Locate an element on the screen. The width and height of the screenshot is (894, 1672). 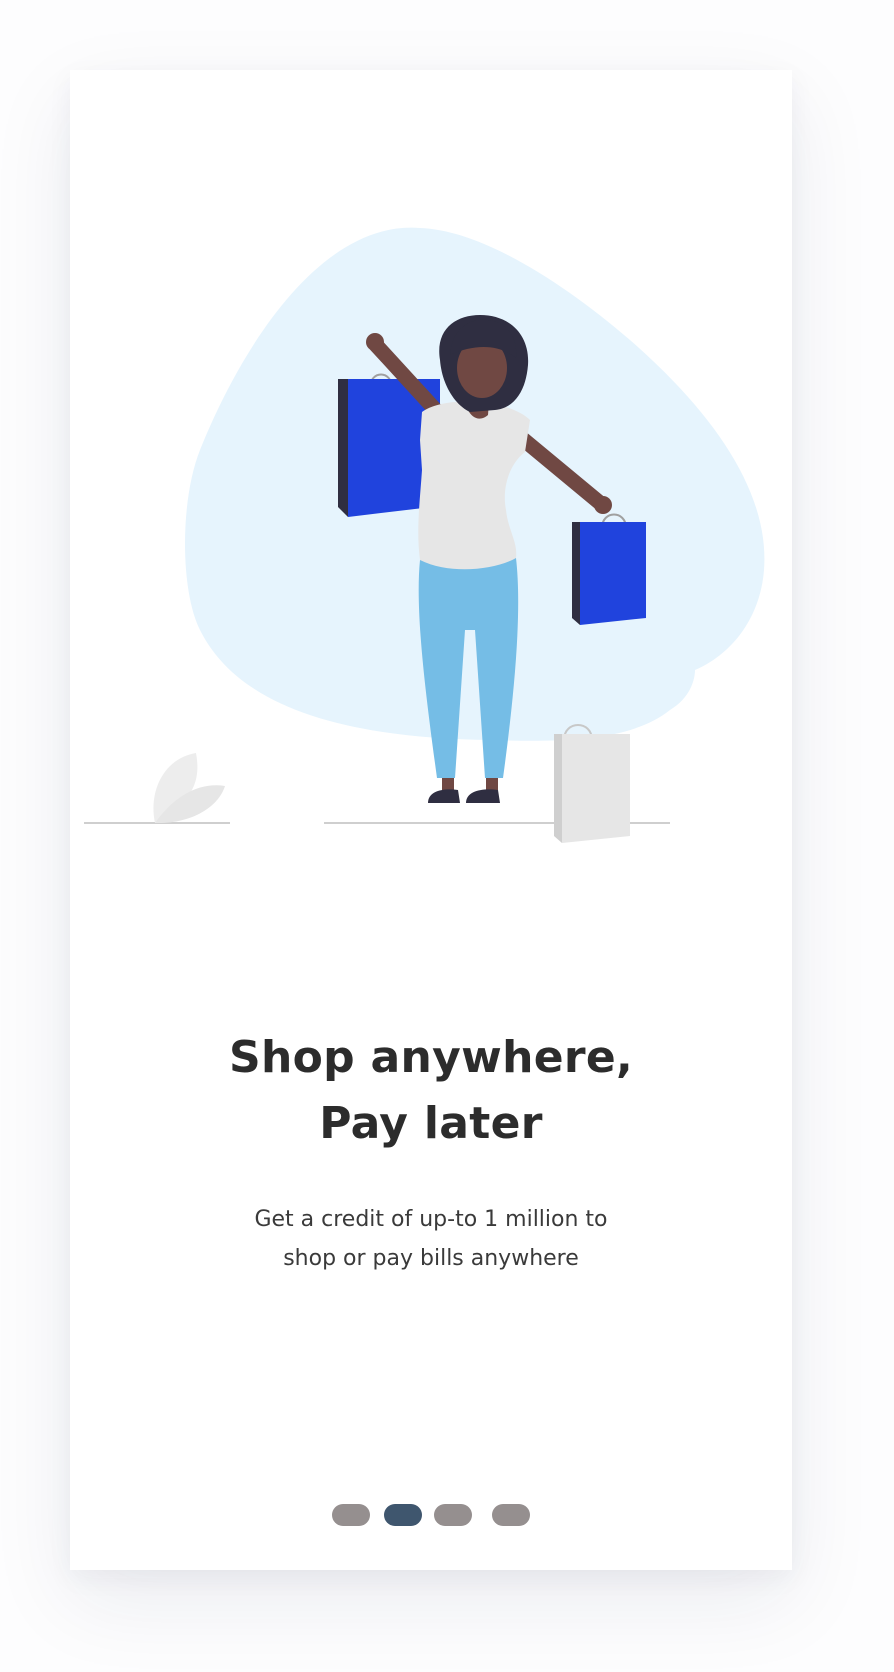
page-title: Shop anywhere, Pay later is located at coordinates (431, 1091).